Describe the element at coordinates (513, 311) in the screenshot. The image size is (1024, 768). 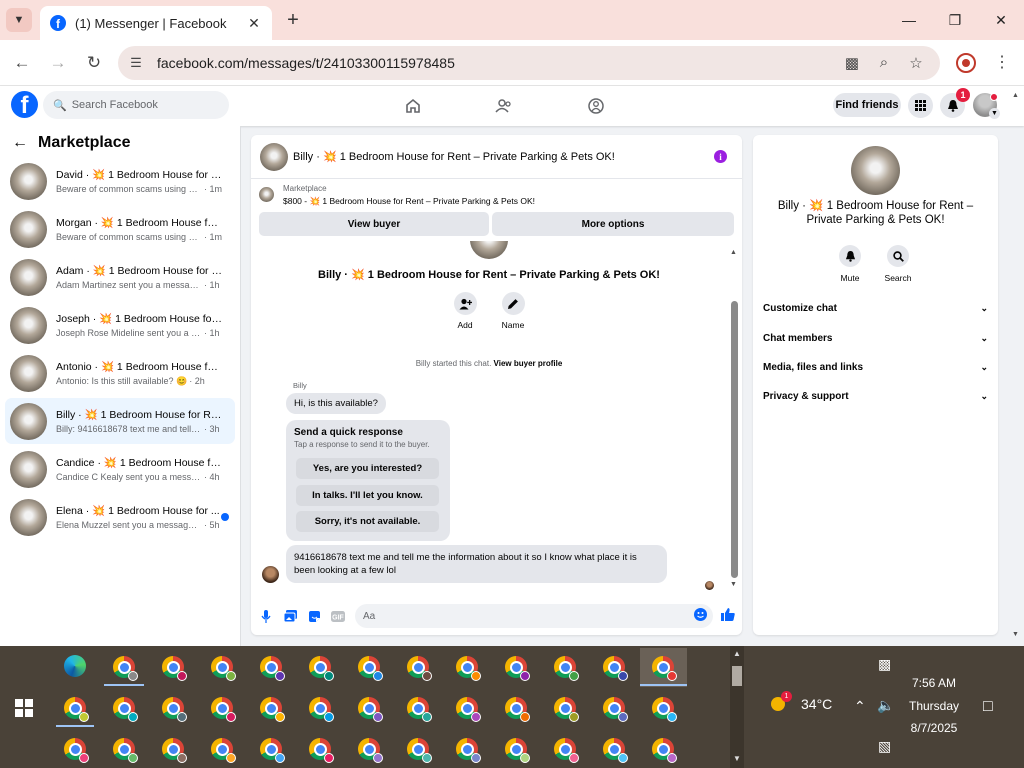
I see `name-action: Name` at that location.